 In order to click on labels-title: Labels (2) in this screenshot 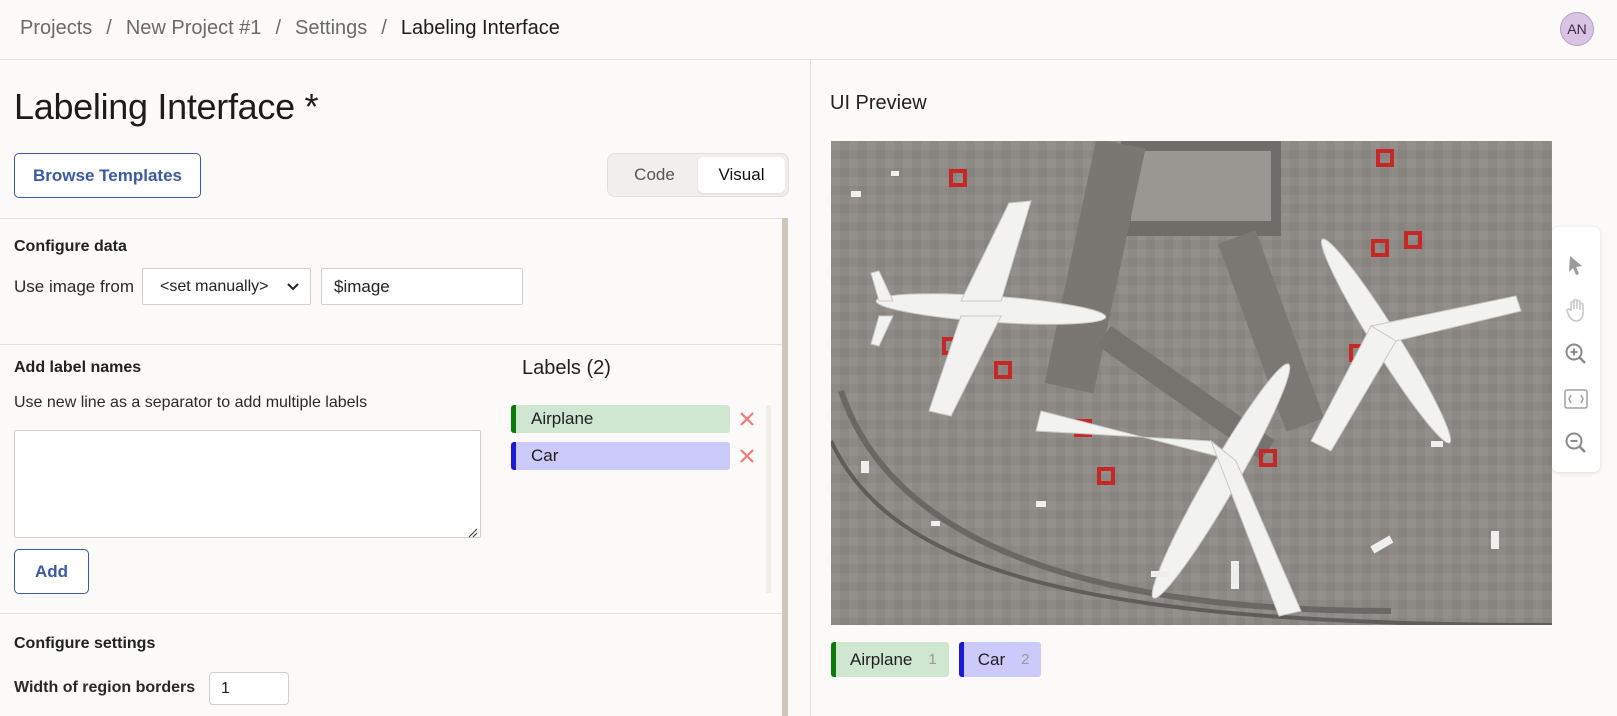, I will do `click(566, 368)`.